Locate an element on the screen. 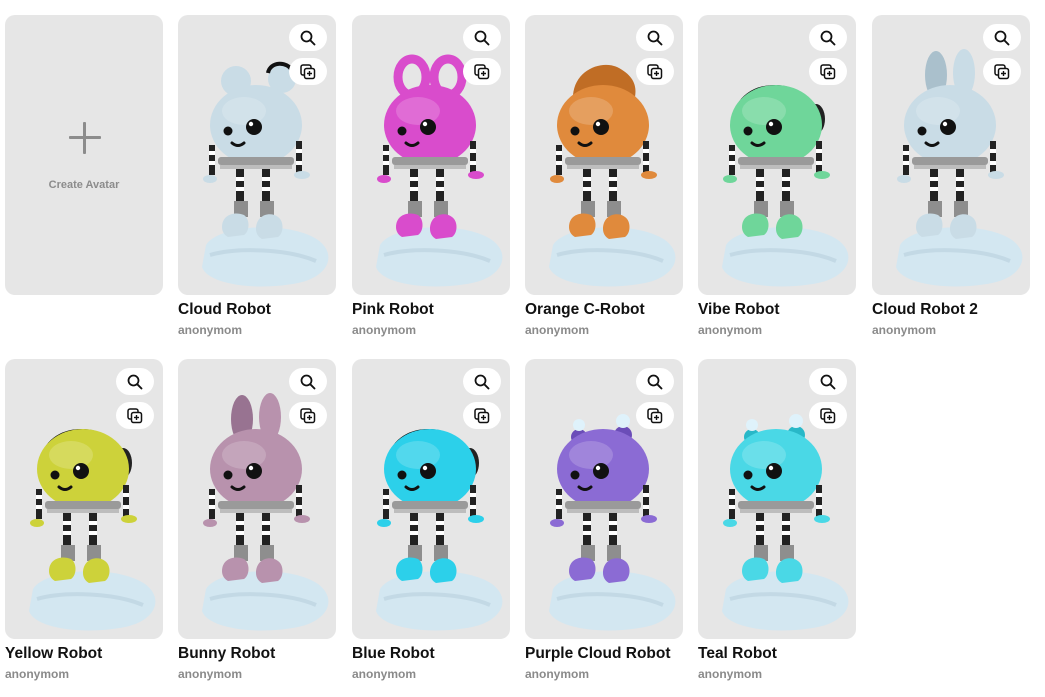 This screenshot has width=1045, height=697. avatar-title: Vibe Robot is located at coordinates (739, 310).